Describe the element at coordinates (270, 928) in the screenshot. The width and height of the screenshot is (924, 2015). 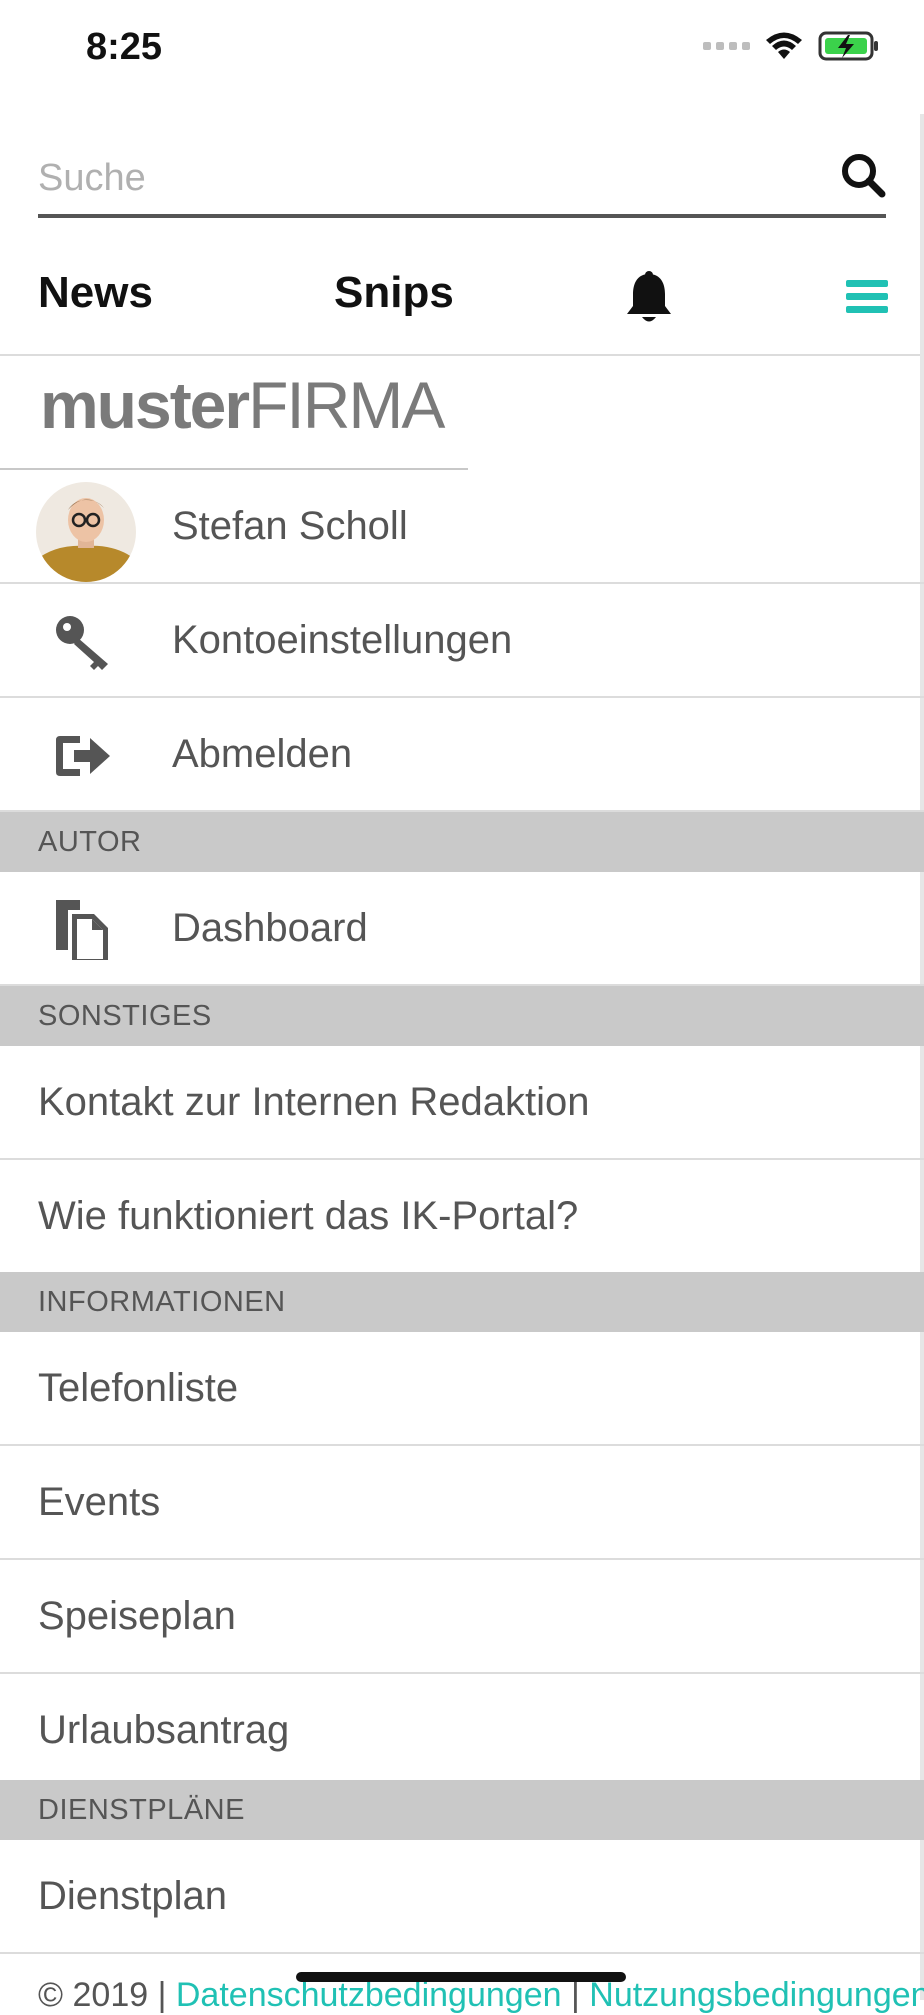
I see `dashboard-label: Dashboard` at that location.